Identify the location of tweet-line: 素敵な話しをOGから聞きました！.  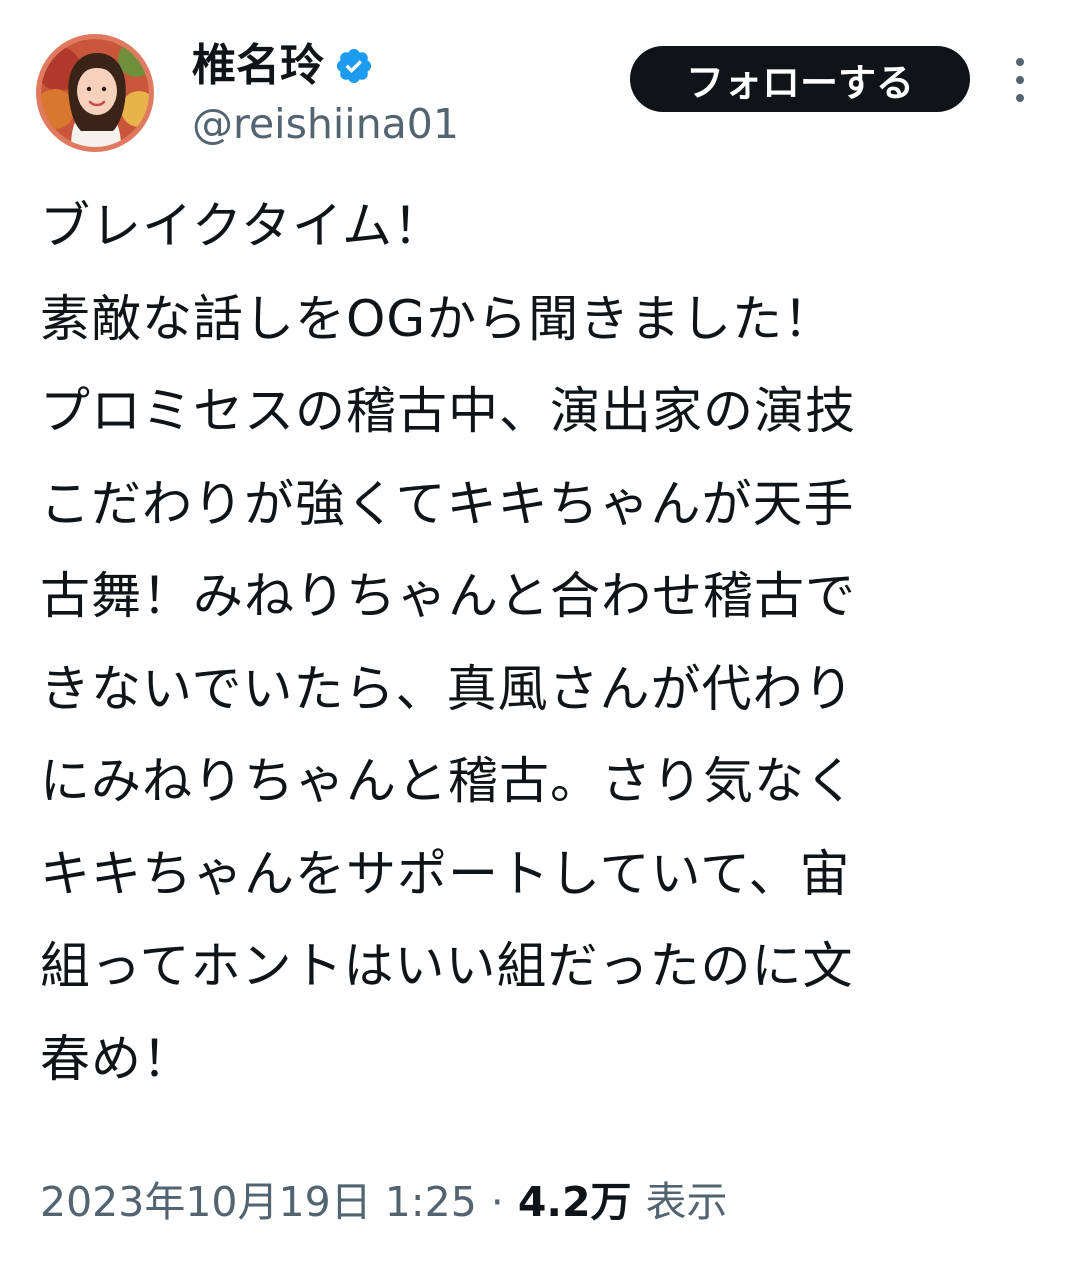
(437, 318).